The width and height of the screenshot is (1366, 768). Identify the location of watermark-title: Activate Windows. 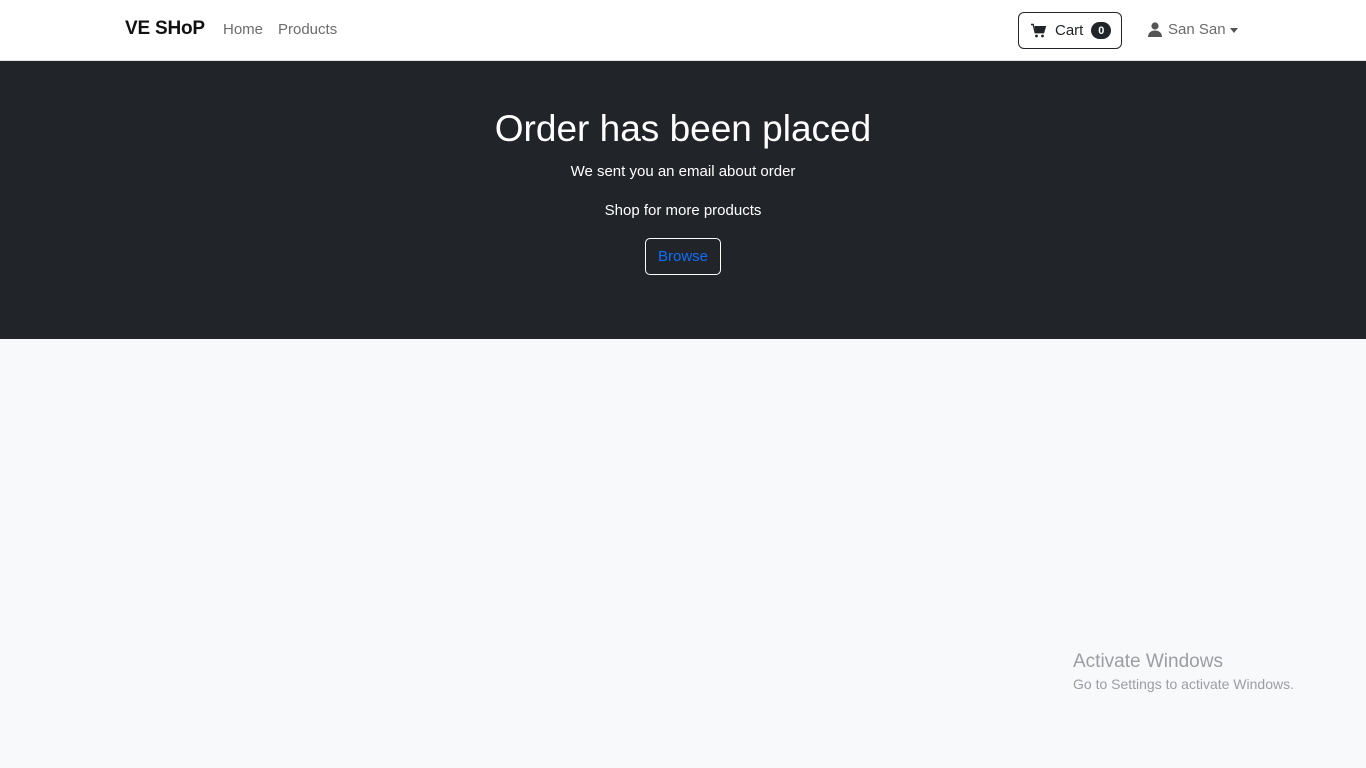
(1148, 661).